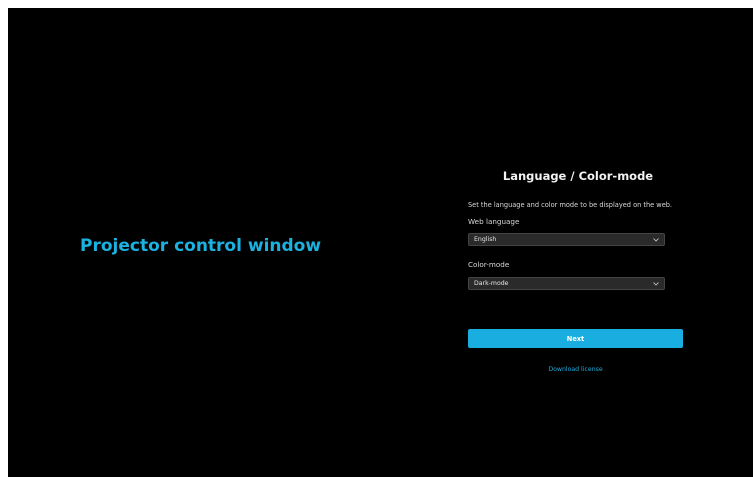 The height and width of the screenshot is (477, 753). I want to click on color-mode-value: Dark-mode, so click(491, 283).